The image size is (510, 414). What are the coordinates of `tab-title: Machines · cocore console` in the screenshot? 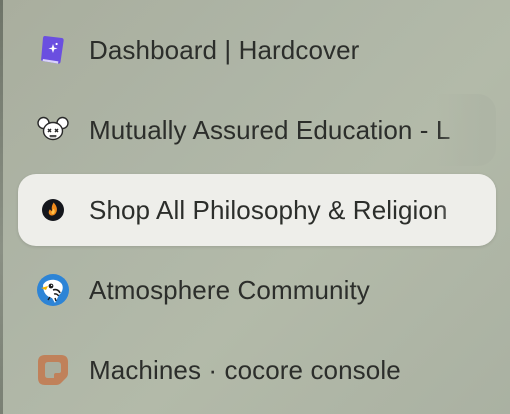 It's located at (245, 369).